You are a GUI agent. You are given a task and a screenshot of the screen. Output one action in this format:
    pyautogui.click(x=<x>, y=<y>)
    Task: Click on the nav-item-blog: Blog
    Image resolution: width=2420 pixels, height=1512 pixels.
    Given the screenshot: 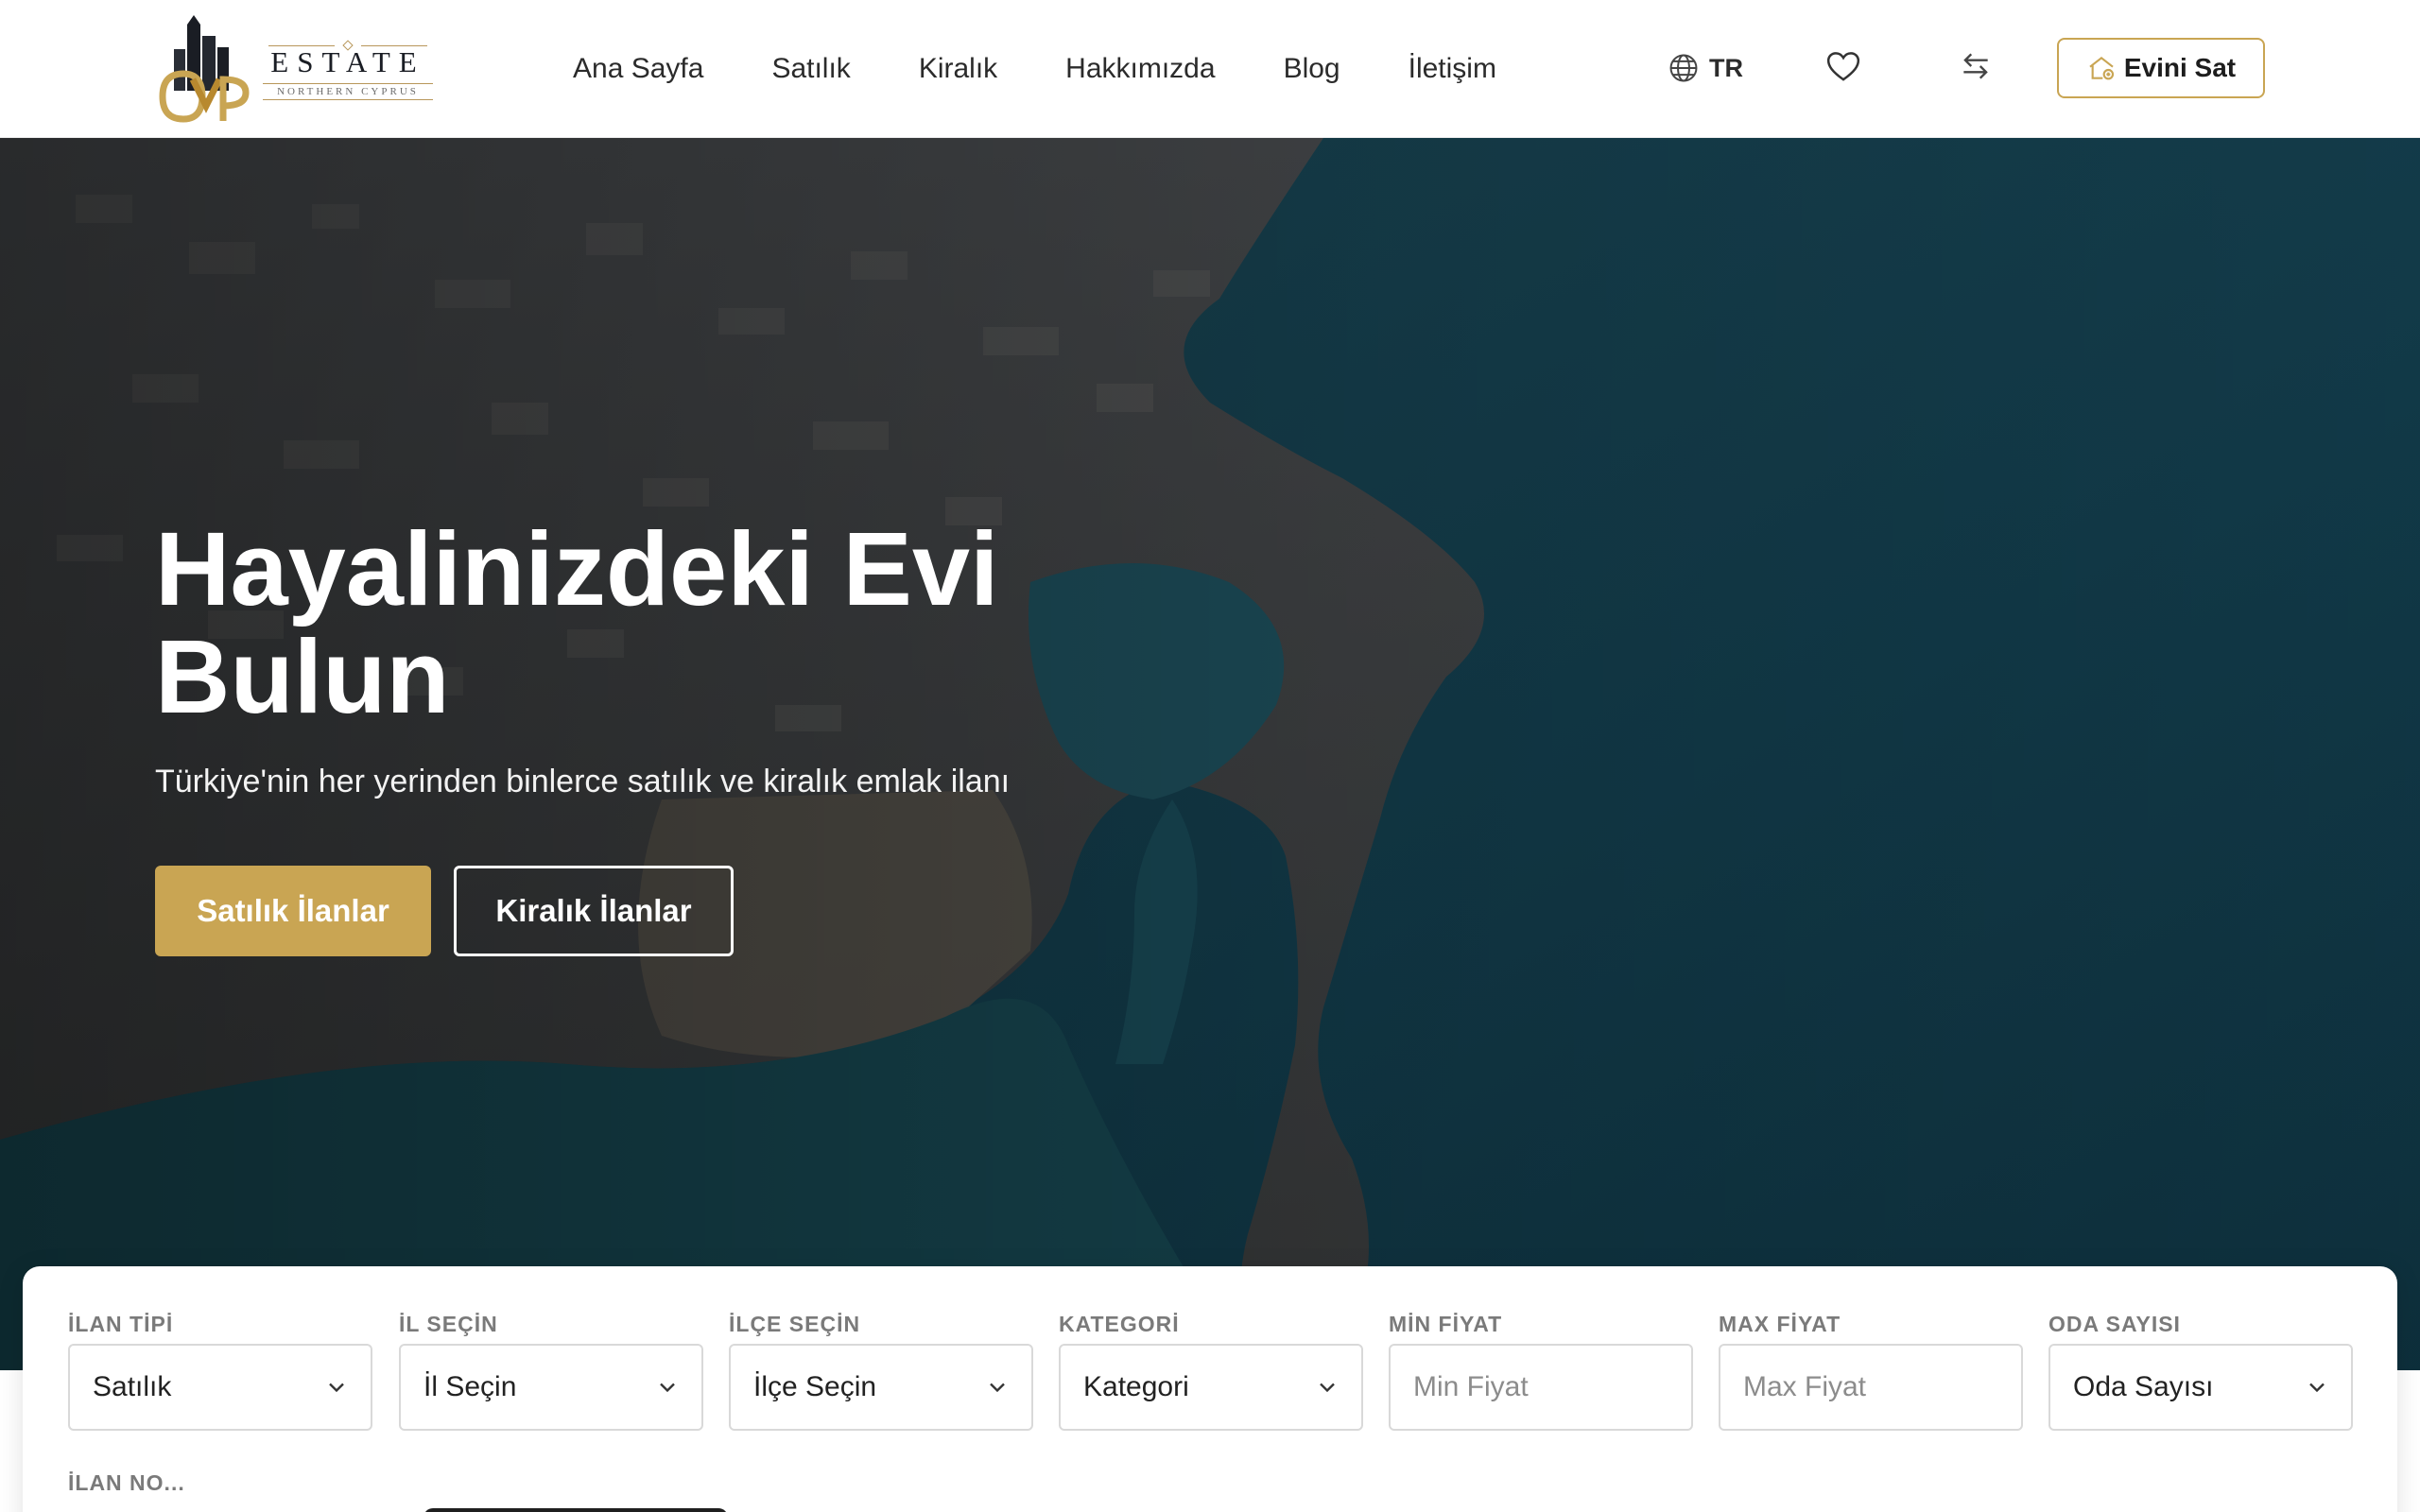 What is the action you would take?
    pyautogui.click(x=1312, y=69)
    